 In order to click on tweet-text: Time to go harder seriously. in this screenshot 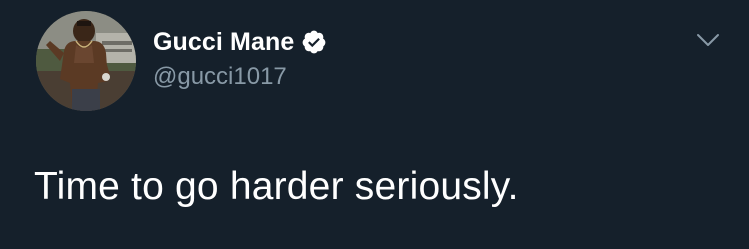, I will do `click(276, 186)`.